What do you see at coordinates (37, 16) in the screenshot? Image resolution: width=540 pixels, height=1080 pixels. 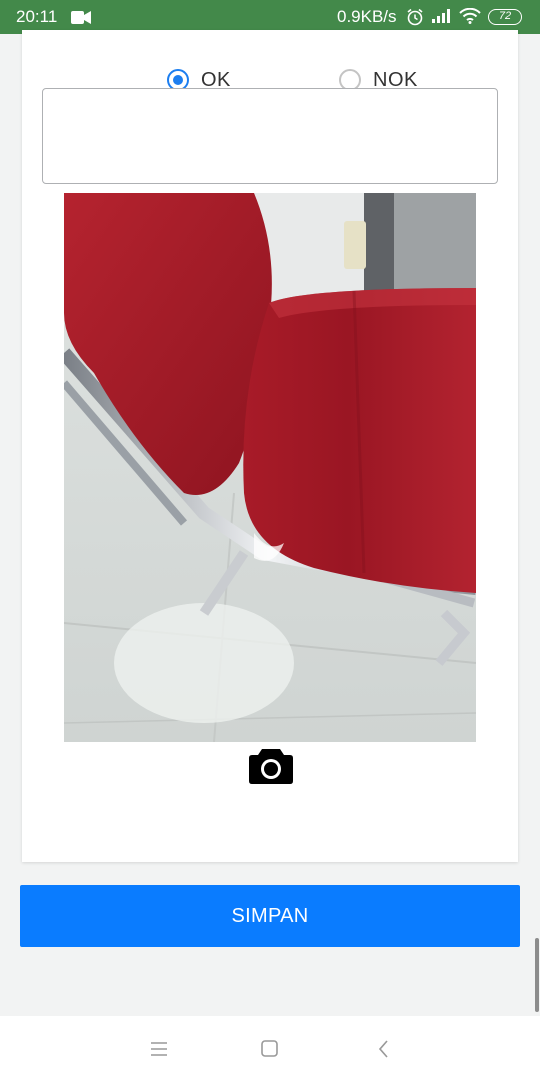 I see `status-time: 20:11` at bounding box center [37, 16].